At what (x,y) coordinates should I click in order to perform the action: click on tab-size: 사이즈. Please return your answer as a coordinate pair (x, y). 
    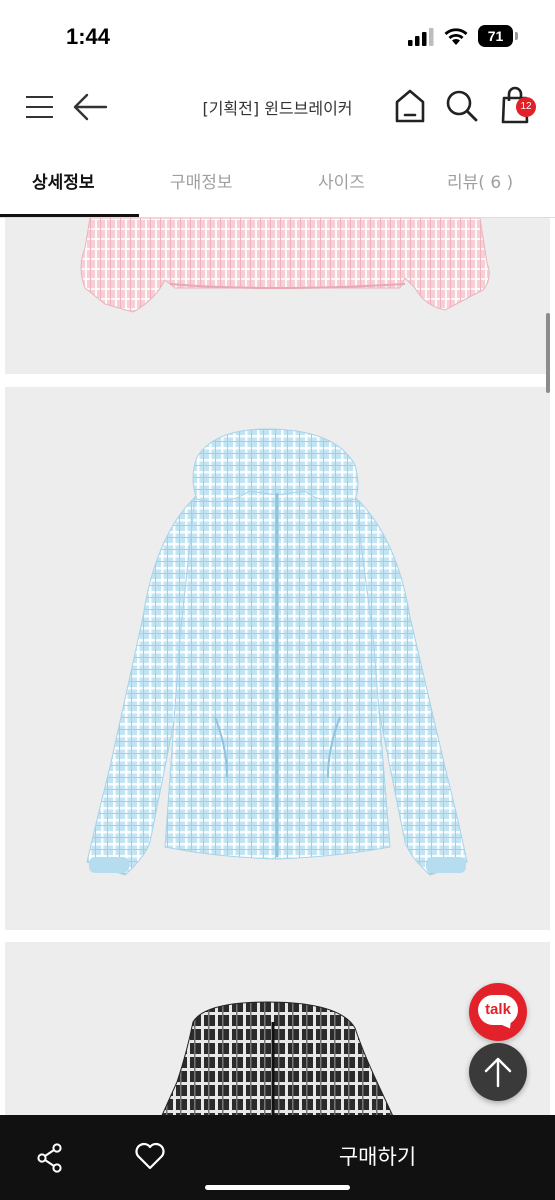
    Looking at the image, I should click on (341, 180).